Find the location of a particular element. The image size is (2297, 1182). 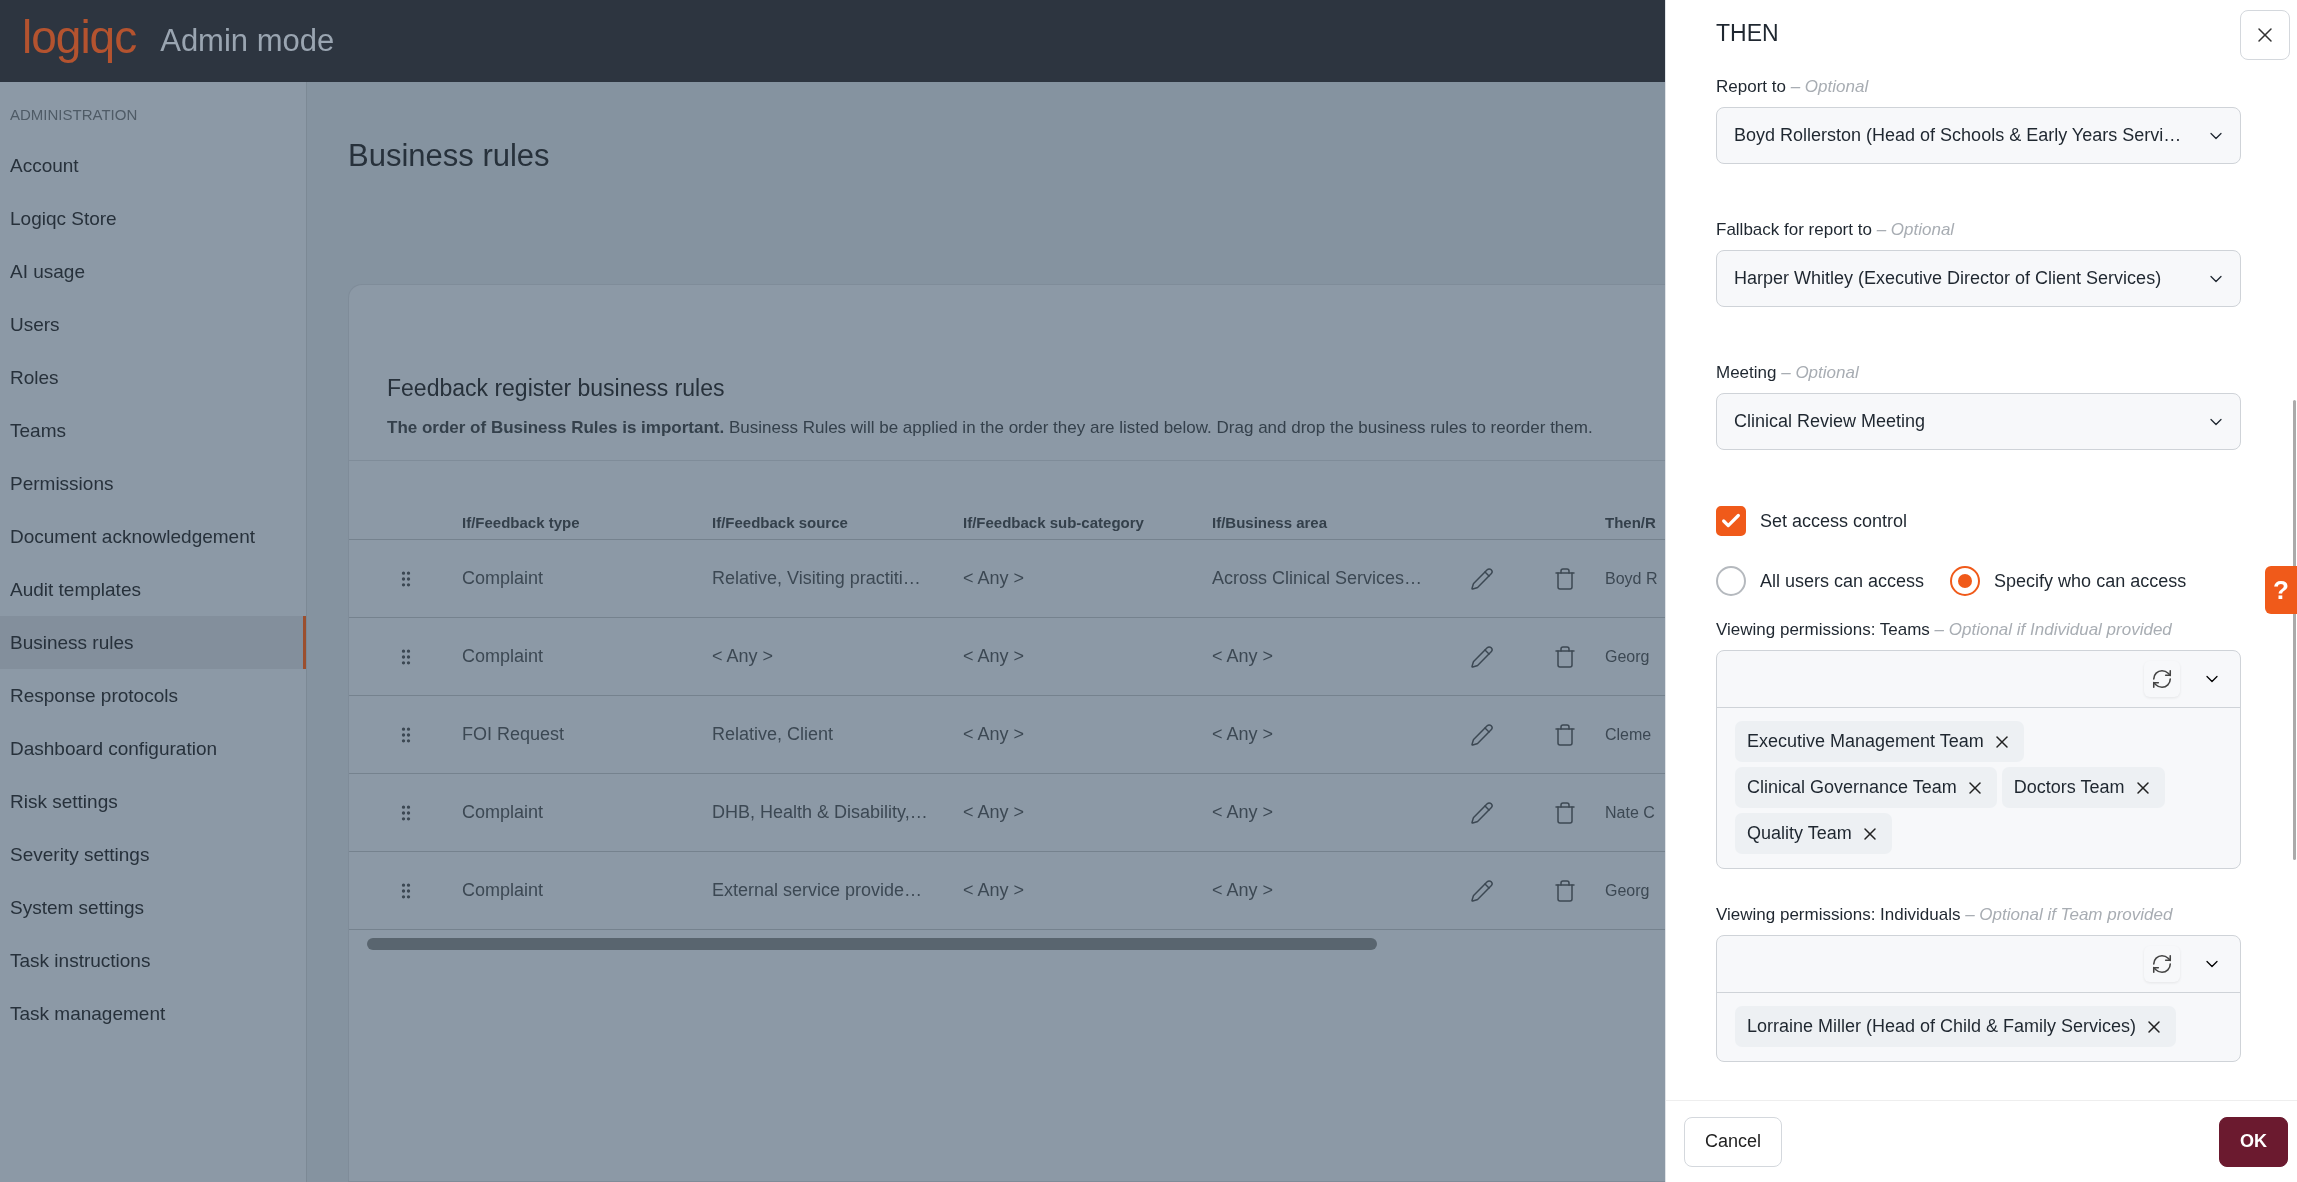

vertical-scrollbar is located at coordinates (2294, 630).